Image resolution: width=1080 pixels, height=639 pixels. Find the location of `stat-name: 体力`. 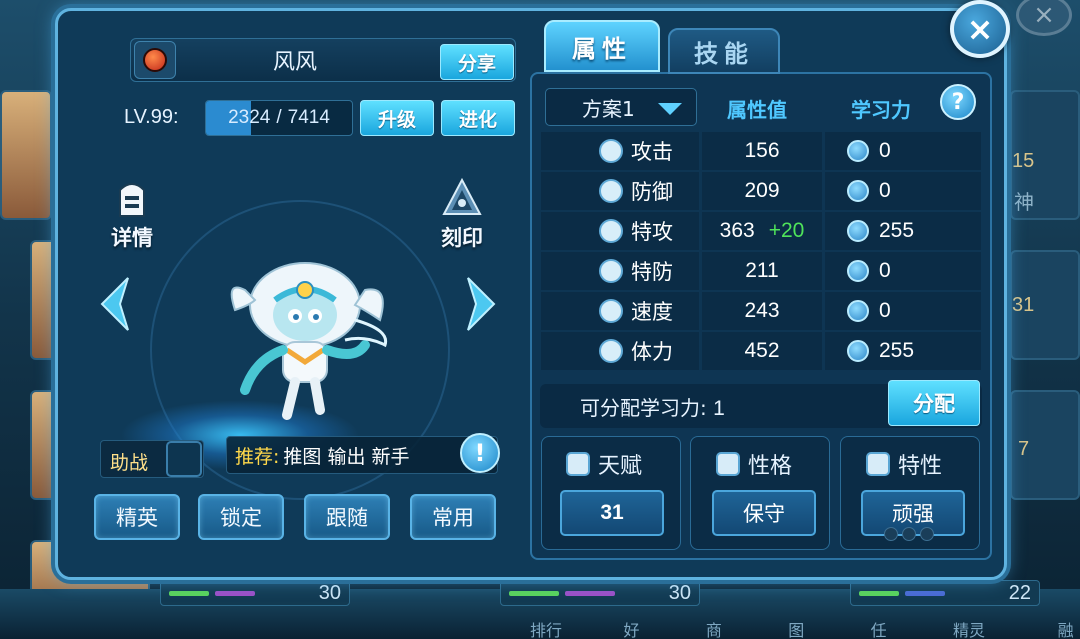

stat-name: 体力 is located at coordinates (652, 352).